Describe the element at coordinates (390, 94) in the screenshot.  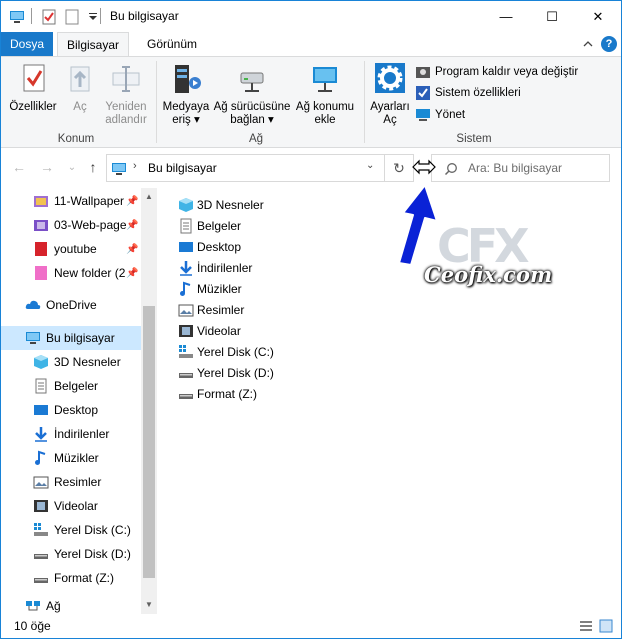
I see `open-settings-button: Ayarları Aç` at that location.